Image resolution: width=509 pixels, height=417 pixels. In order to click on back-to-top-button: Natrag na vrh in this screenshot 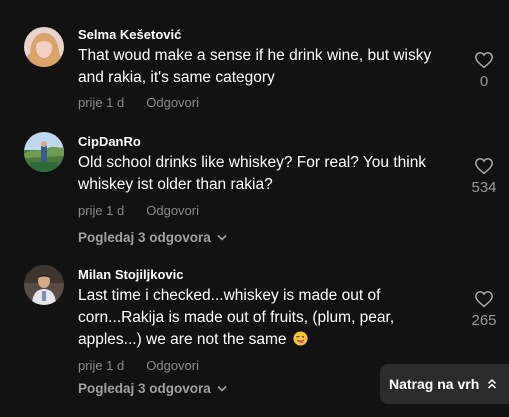, I will do `click(444, 384)`.